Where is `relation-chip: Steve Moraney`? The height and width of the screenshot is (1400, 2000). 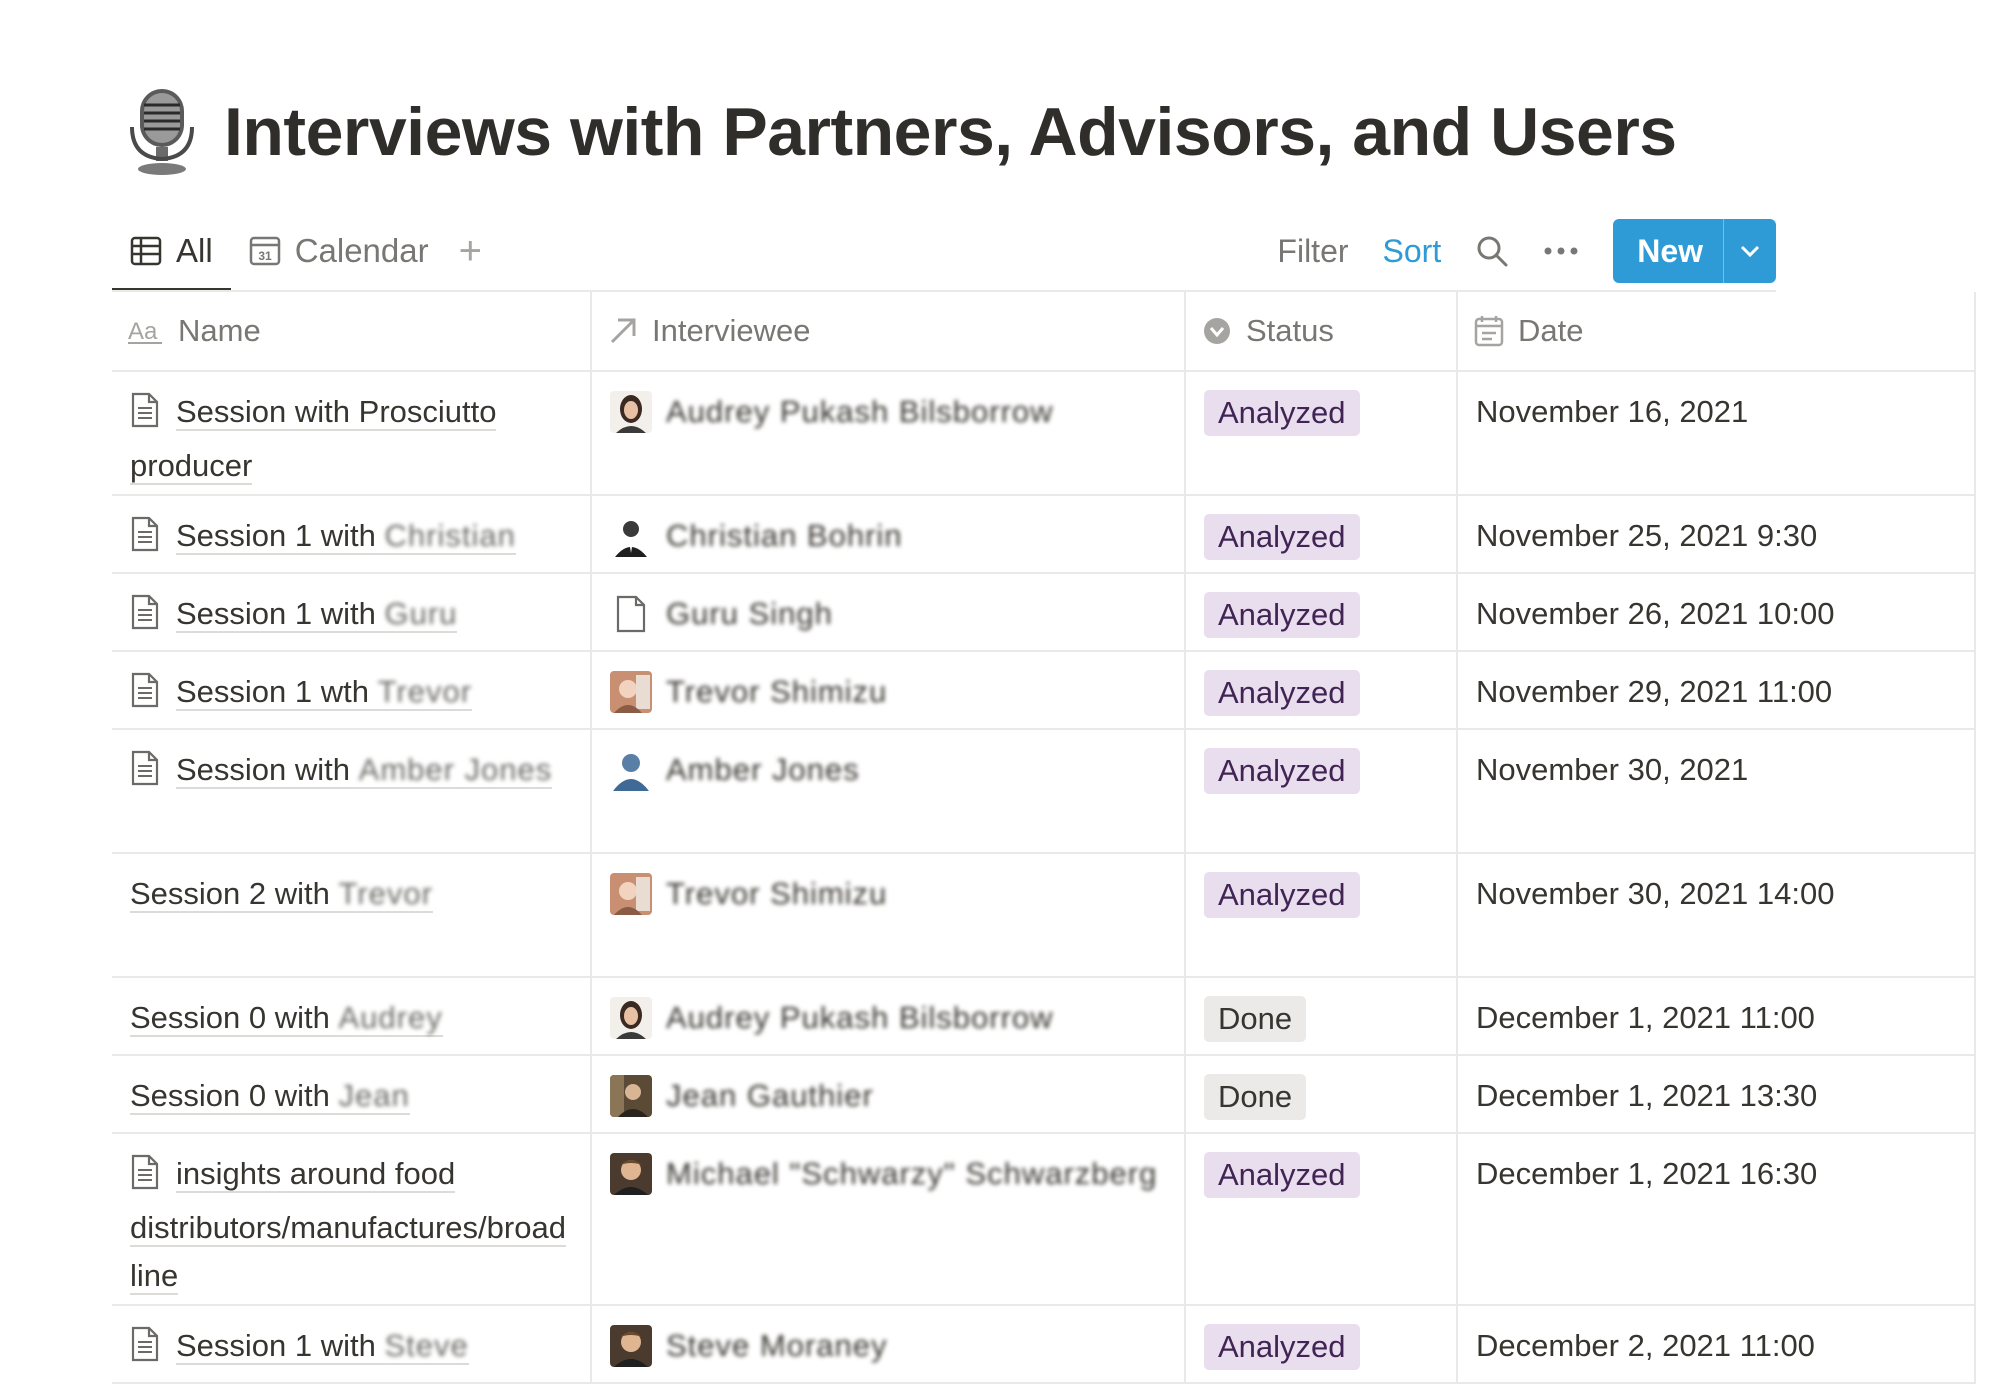 relation-chip: Steve Moraney is located at coordinates (890, 1346).